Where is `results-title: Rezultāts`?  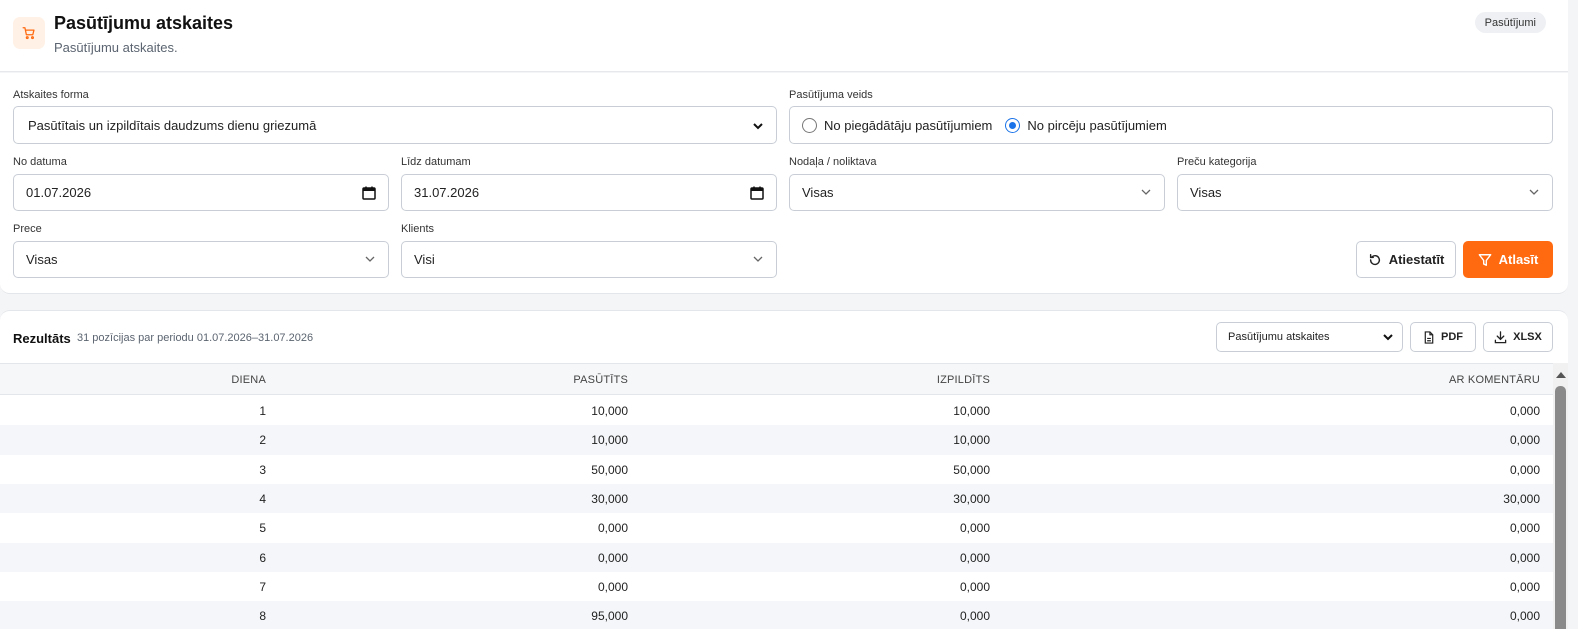
results-title: Rezultāts is located at coordinates (42, 338).